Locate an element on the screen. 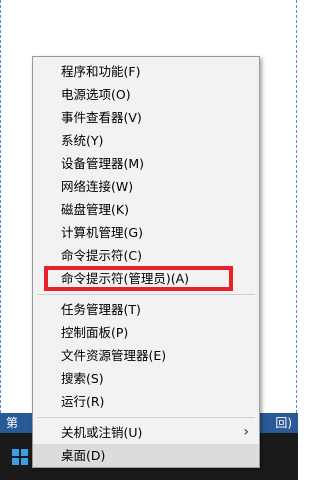 The height and width of the screenshot is (480, 320). menu-item-label: 桌面(D) is located at coordinates (83, 455).